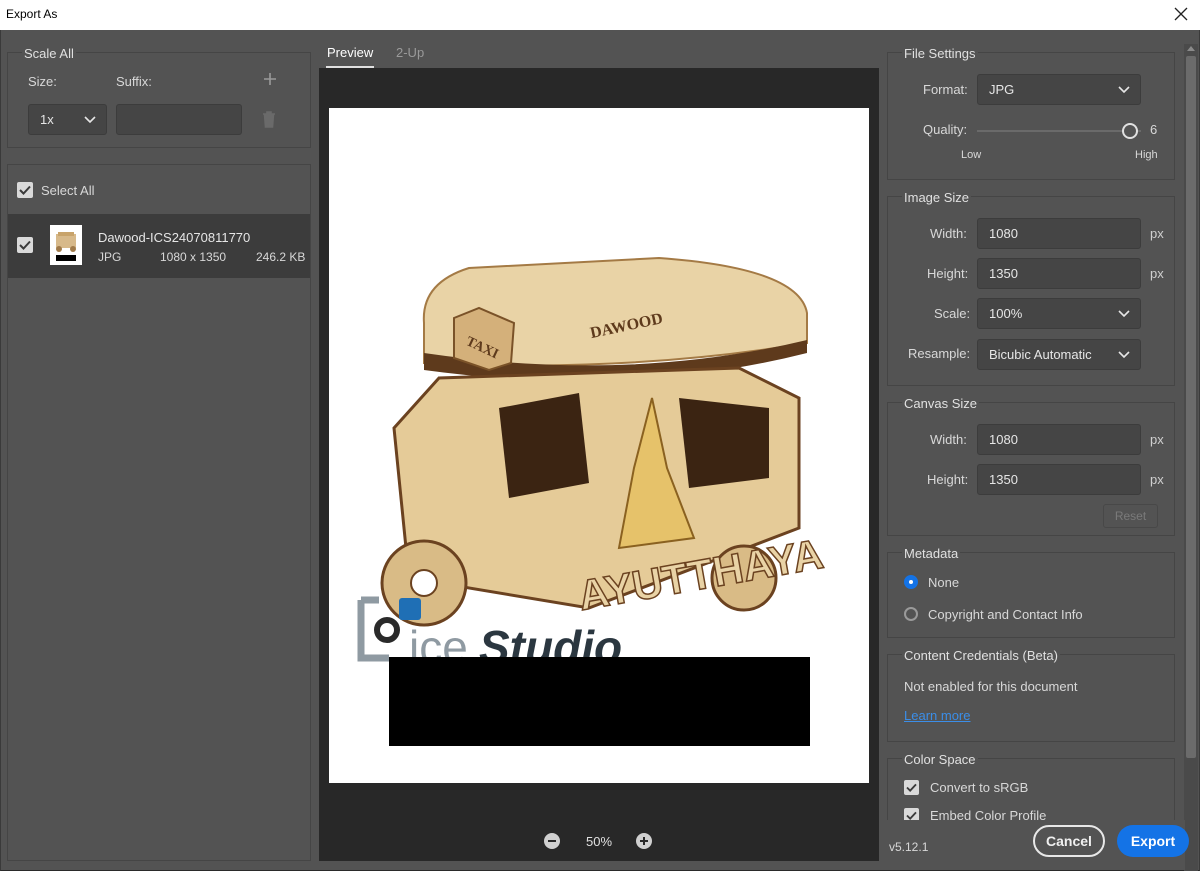 The image size is (1200, 871). What do you see at coordinates (1059, 273) in the screenshot?
I see `image-height-input: 1350` at bounding box center [1059, 273].